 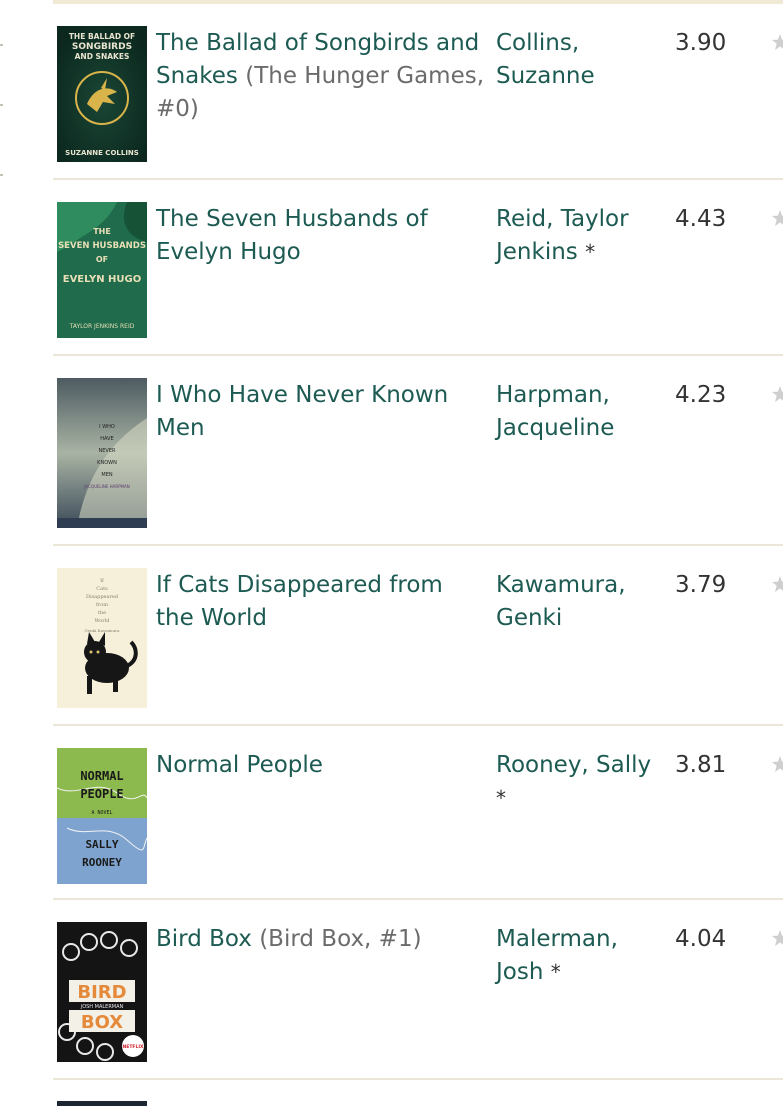 I want to click on book-title-cell: Bird Box (Bird Box, #1), so click(x=321, y=939).